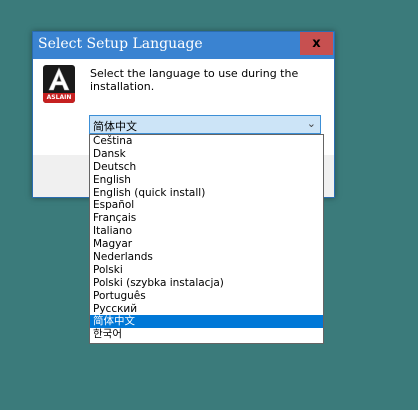 Image resolution: width=418 pixels, height=410 pixels. What do you see at coordinates (206, 154) in the screenshot?
I see `language-option: Dansk` at bounding box center [206, 154].